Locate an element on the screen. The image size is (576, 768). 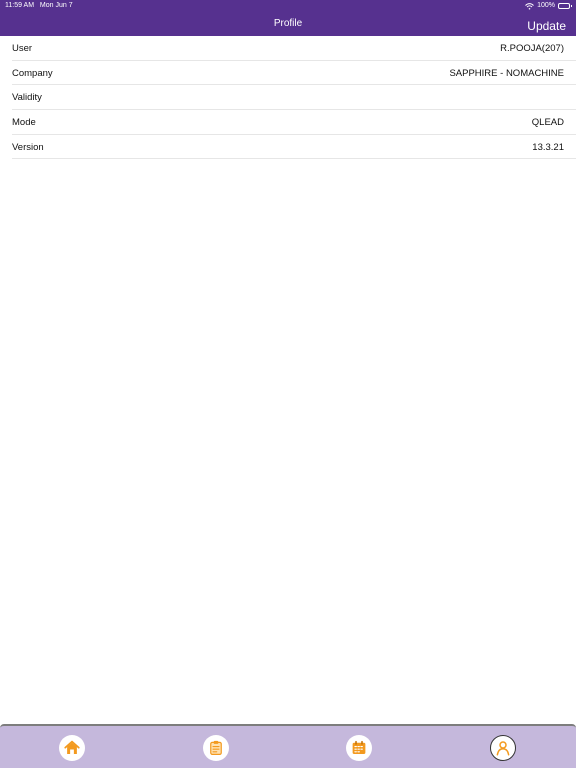
status-time-date: 11:59 AM Mon Jun 7 is located at coordinates (39, 6).